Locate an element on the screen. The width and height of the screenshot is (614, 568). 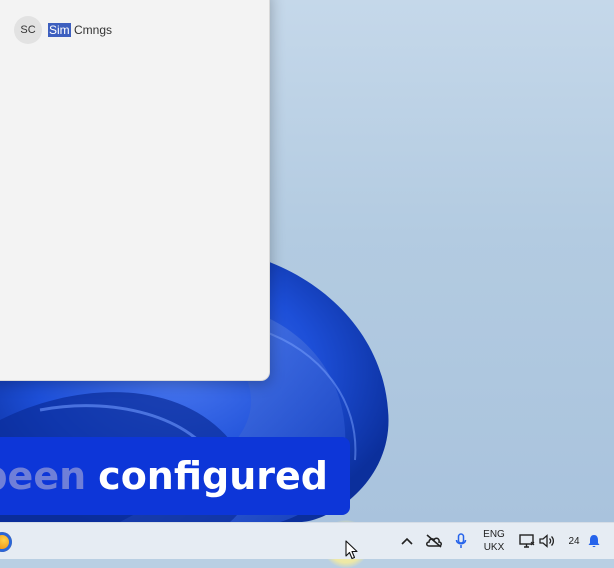
caption-overlay: beenconfigured is located at coordinates (175, 476).